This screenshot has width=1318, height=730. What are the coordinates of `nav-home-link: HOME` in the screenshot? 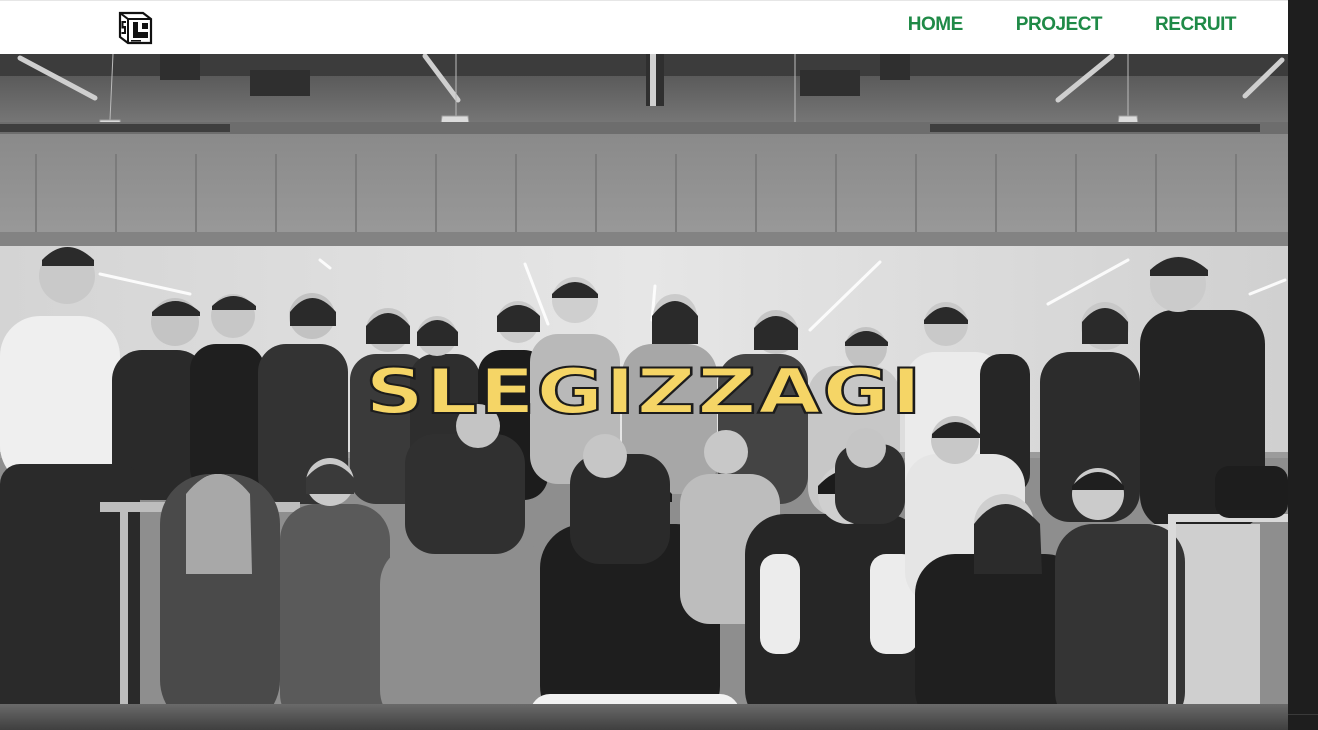 It's located at (936, 25).